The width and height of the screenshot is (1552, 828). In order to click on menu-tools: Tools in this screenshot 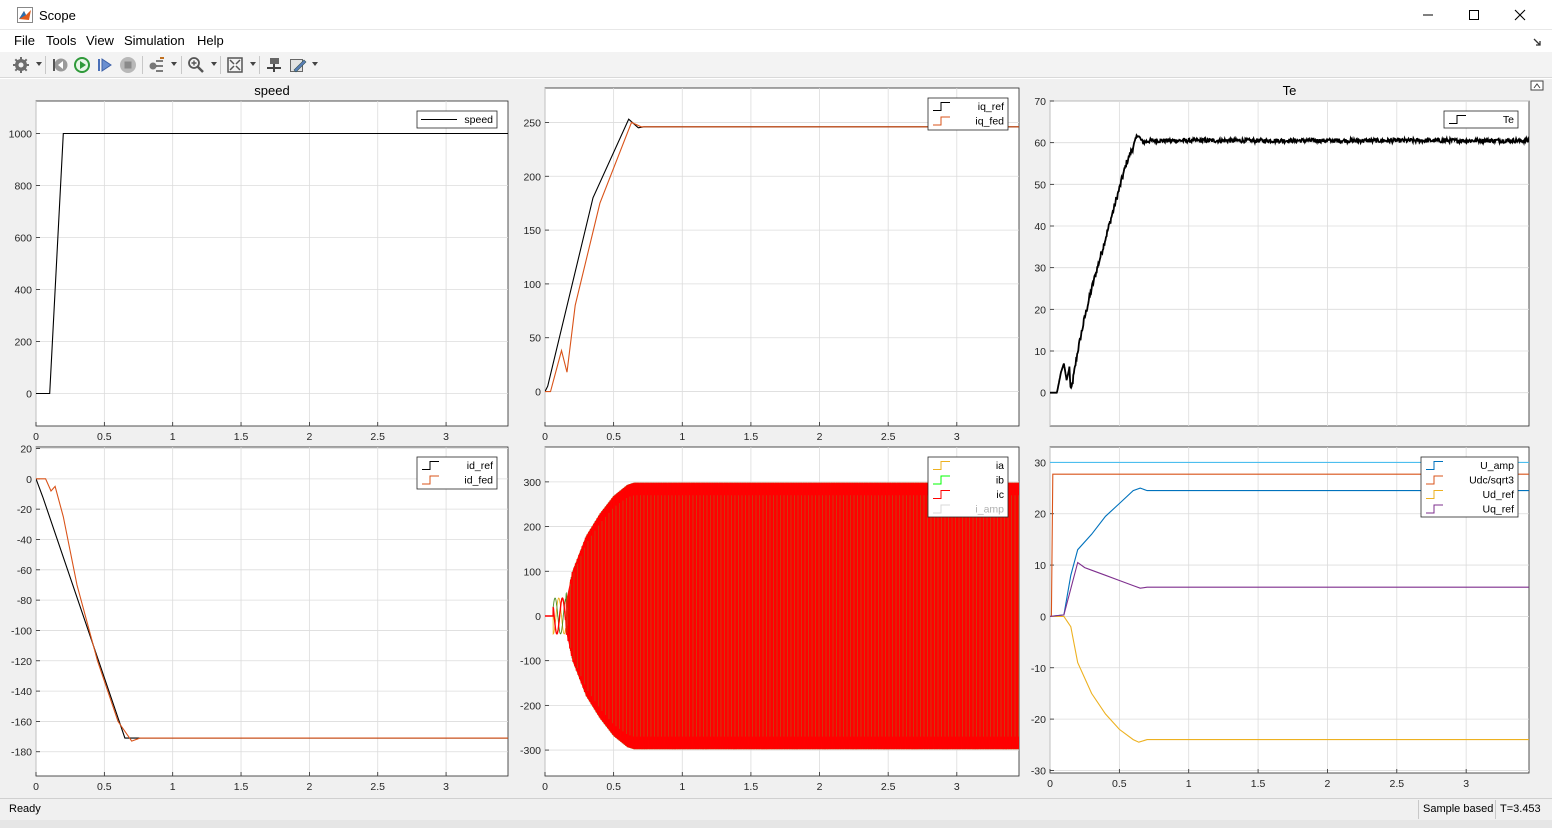, I will do `click(61, 40)`.